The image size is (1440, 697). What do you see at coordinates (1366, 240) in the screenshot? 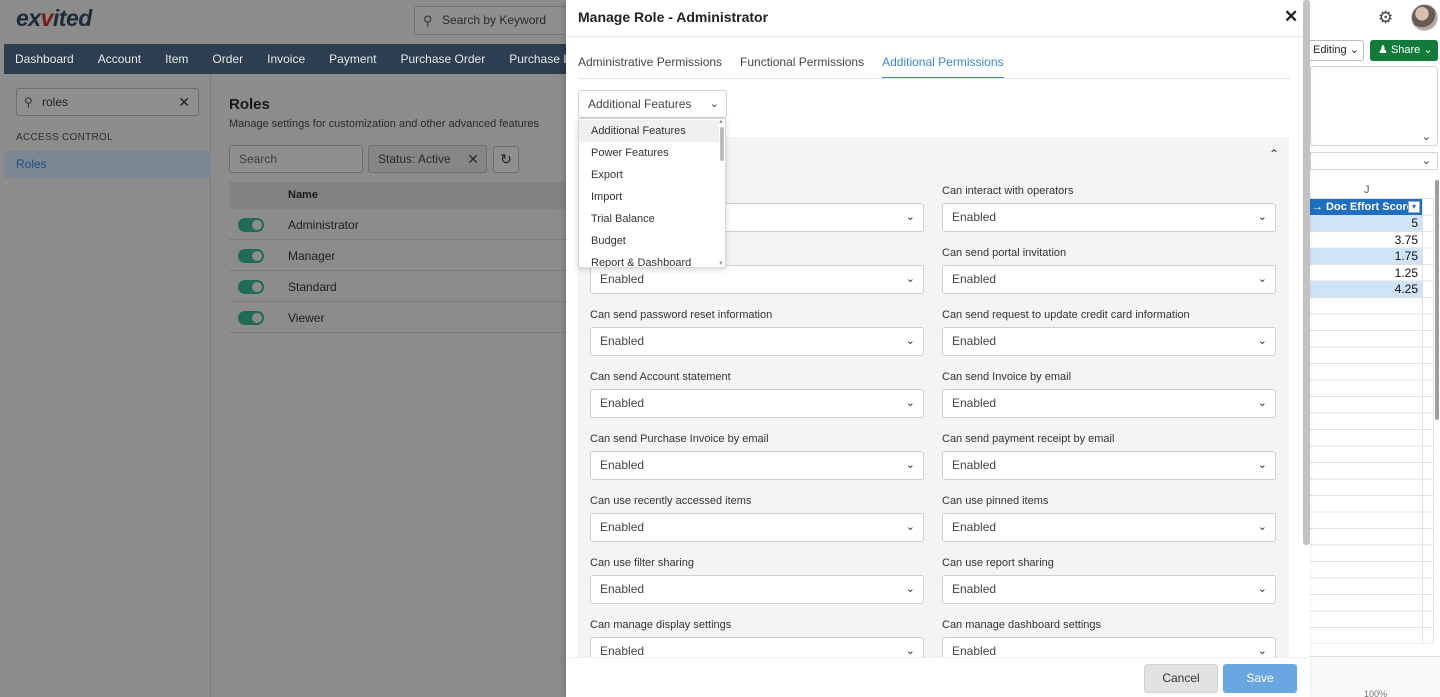
I see `value-cell: 3.75` at bounding box center [1366, 240].